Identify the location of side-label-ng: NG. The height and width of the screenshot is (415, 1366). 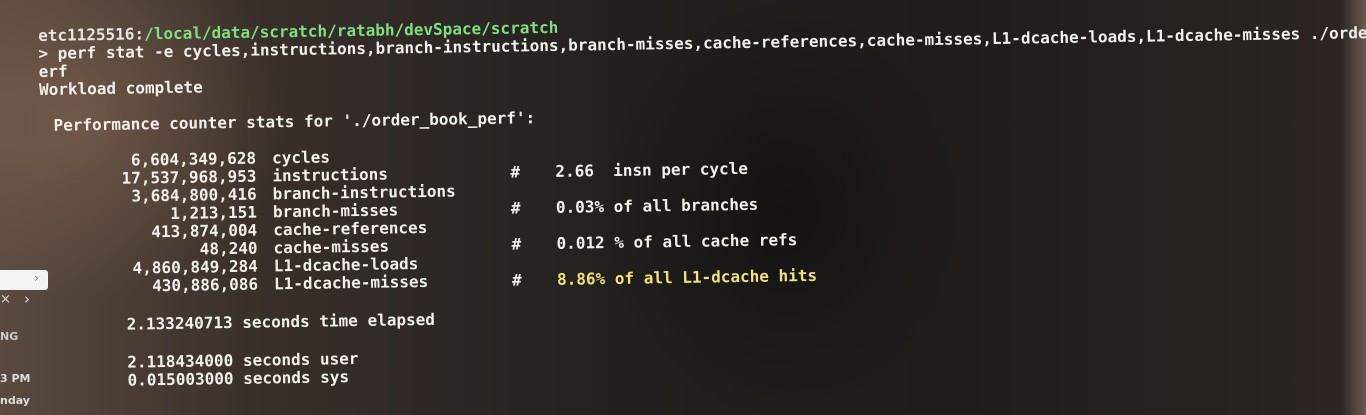
(9, 336).